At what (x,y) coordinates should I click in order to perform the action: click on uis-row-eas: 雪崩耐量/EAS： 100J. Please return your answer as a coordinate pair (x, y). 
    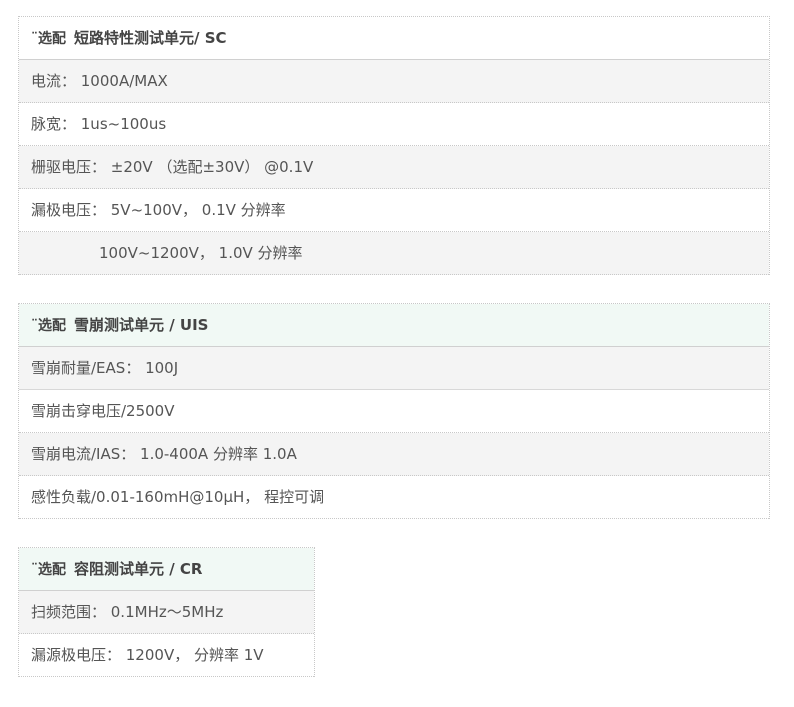
    Looking at the image, I should click on (394, 368).